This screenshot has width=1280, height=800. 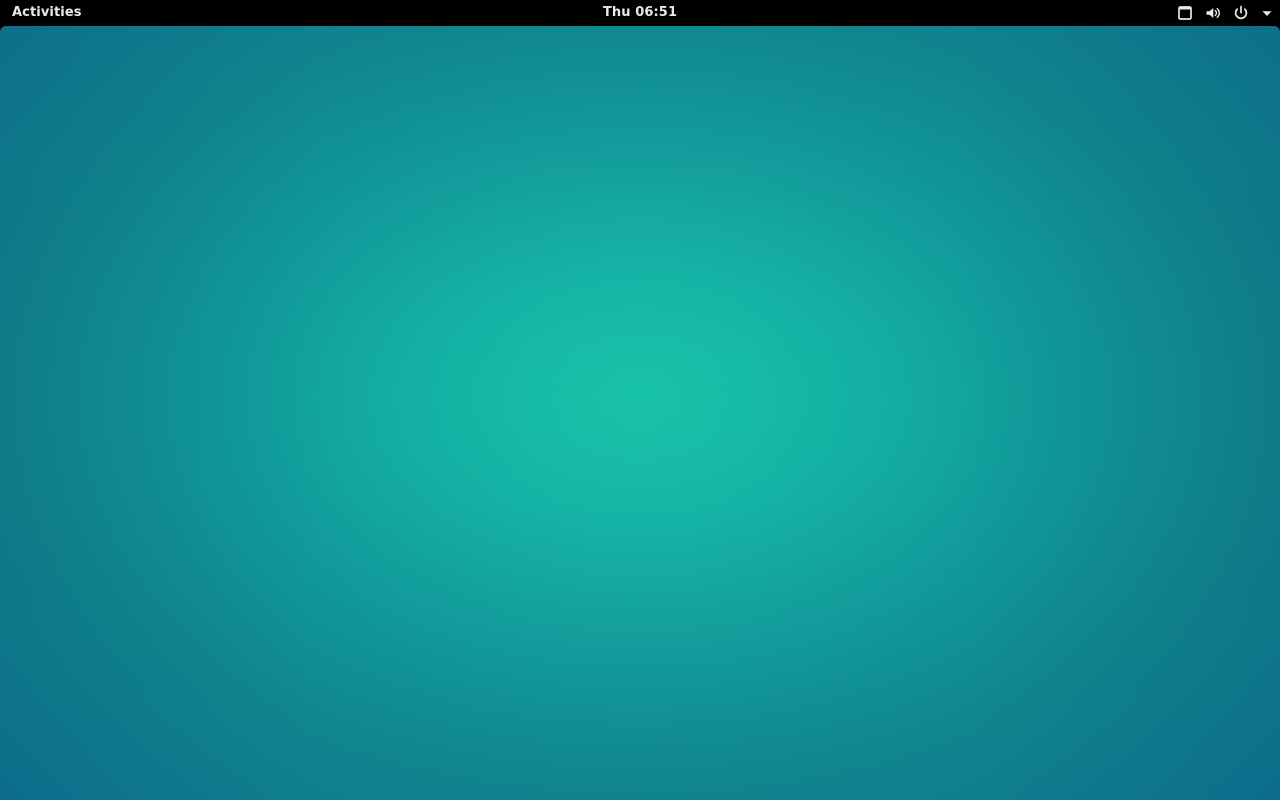 What do you see at coordinates (1185, 13) in the screenshot?
I see `window-icon` at bounding box center [1185, 13].